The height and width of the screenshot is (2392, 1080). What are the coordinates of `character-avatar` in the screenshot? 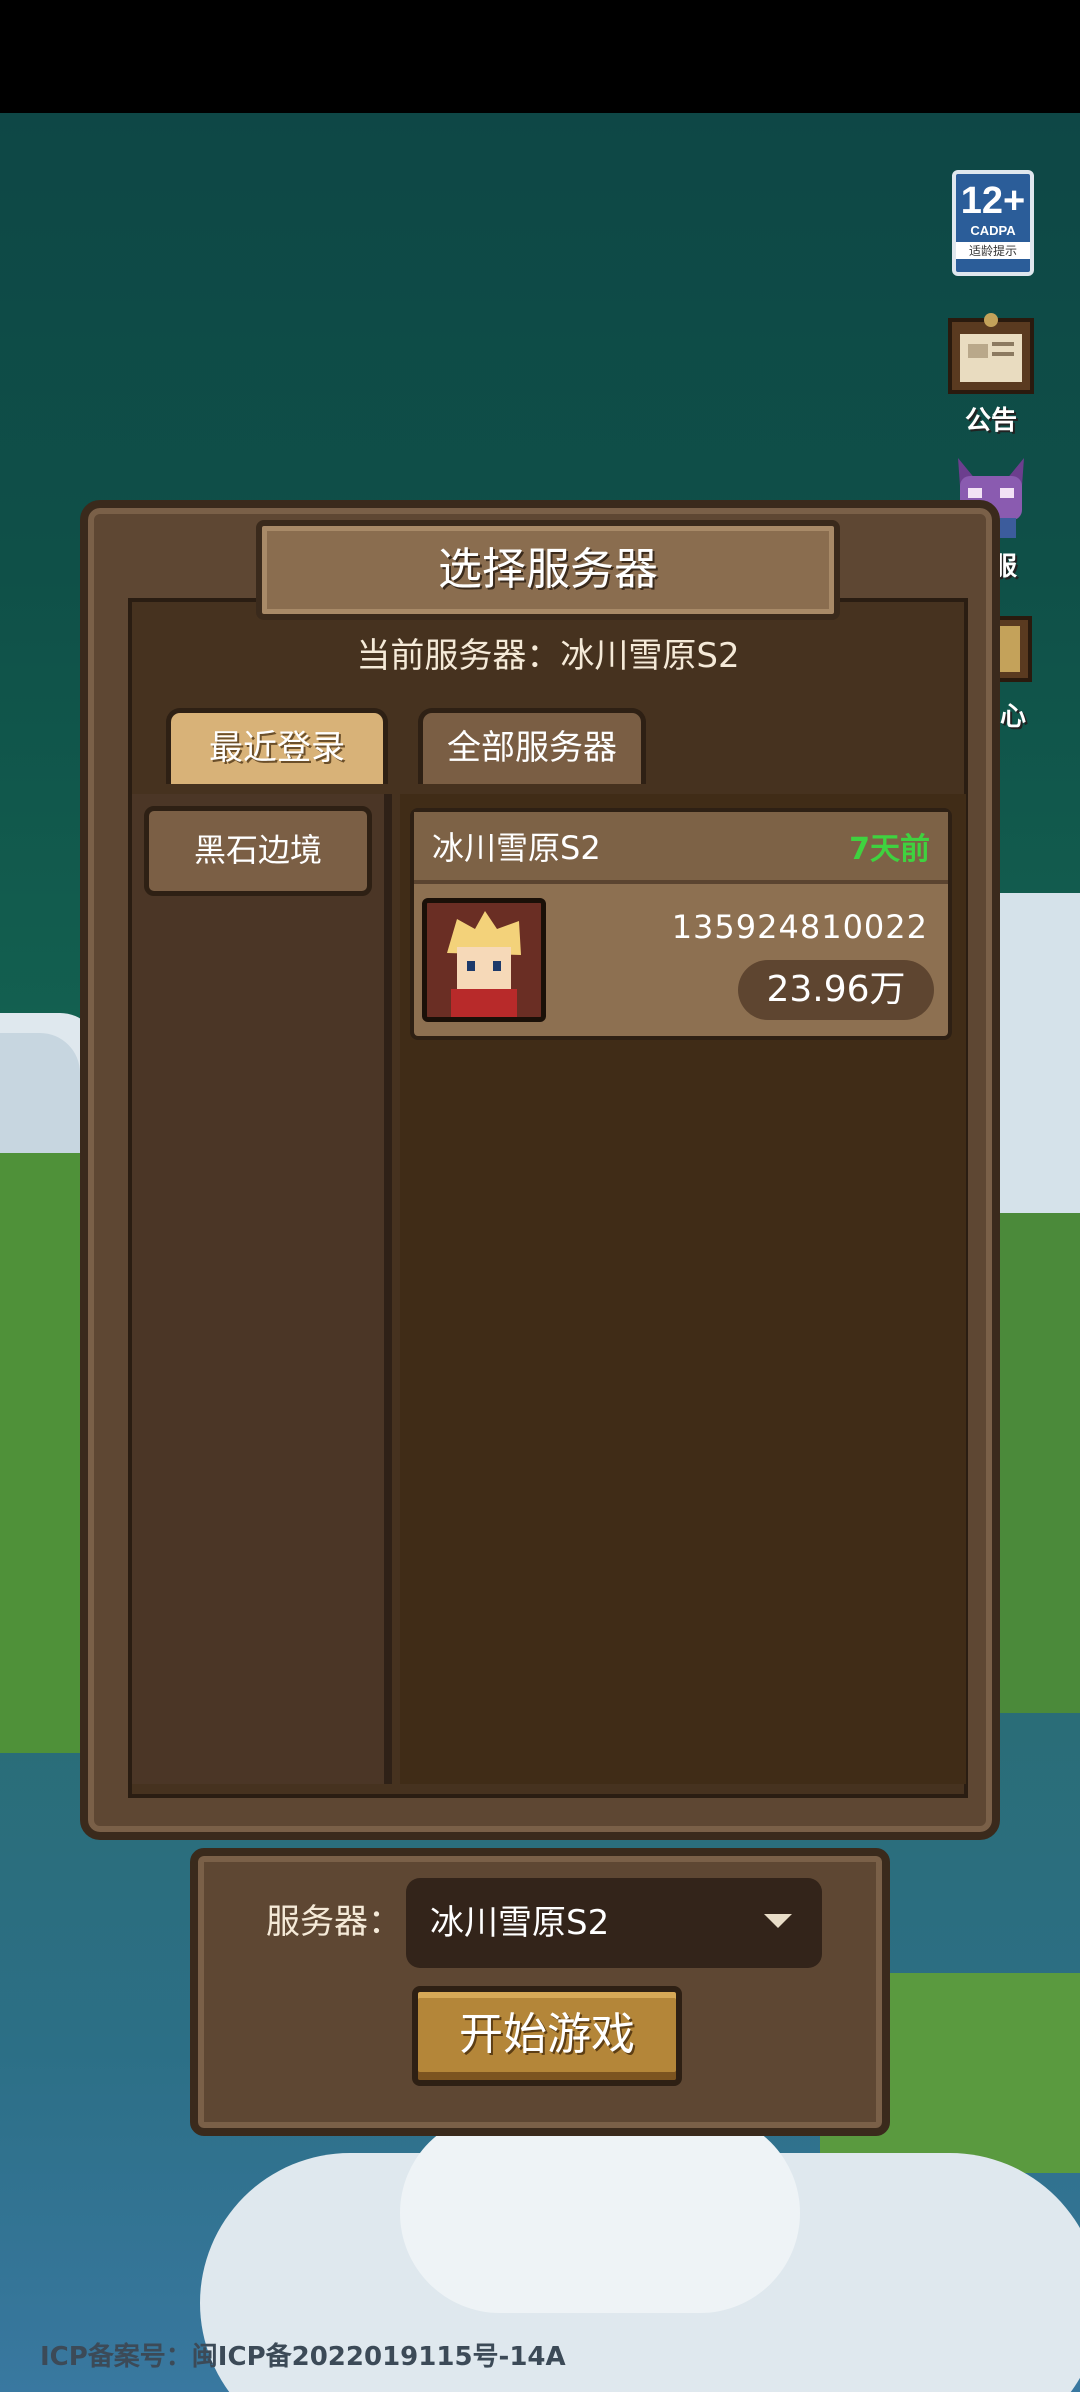 It's located at (484, 960).